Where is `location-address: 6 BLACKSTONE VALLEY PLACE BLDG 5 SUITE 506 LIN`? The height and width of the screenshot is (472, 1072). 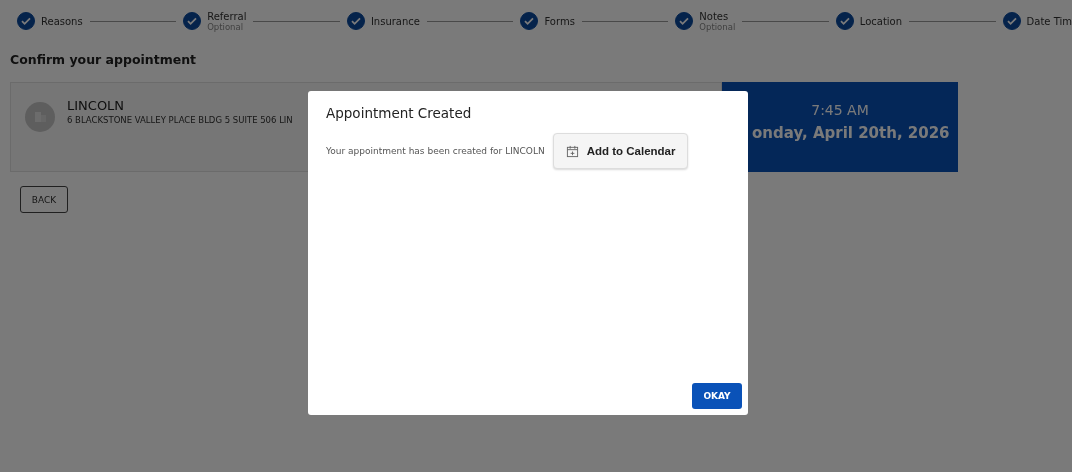 location-address: 6 BLACKSTONE VALLEY PLACE BLDG 5 SUITE 506 LIN is located at coordinates (180, 120).